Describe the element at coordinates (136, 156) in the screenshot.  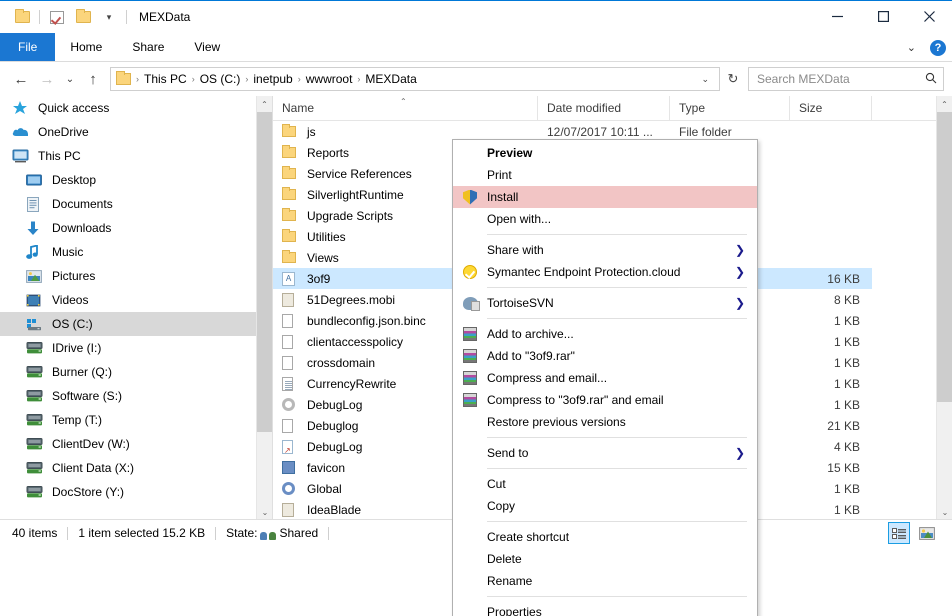
I see `sidebar-item-this-pc: This PC` at that location.